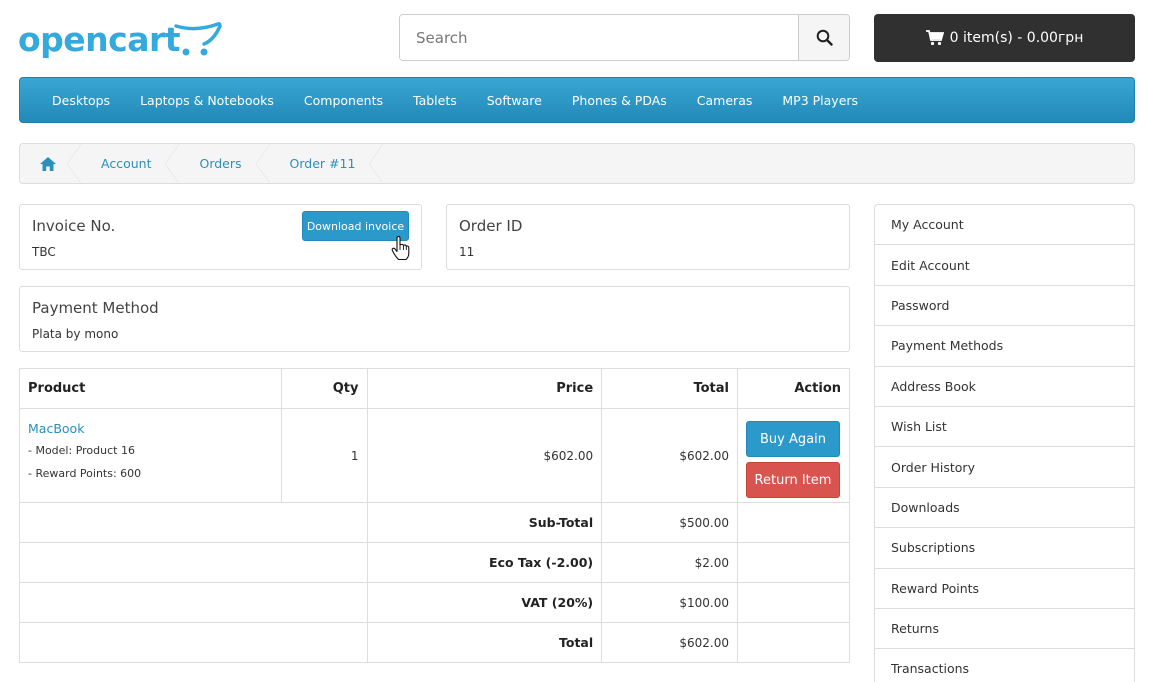  What do you see at coordinates (792, 439) in the screenshot?
I see `buy-again-button: Buy Again` at bounding box center [792, 439].